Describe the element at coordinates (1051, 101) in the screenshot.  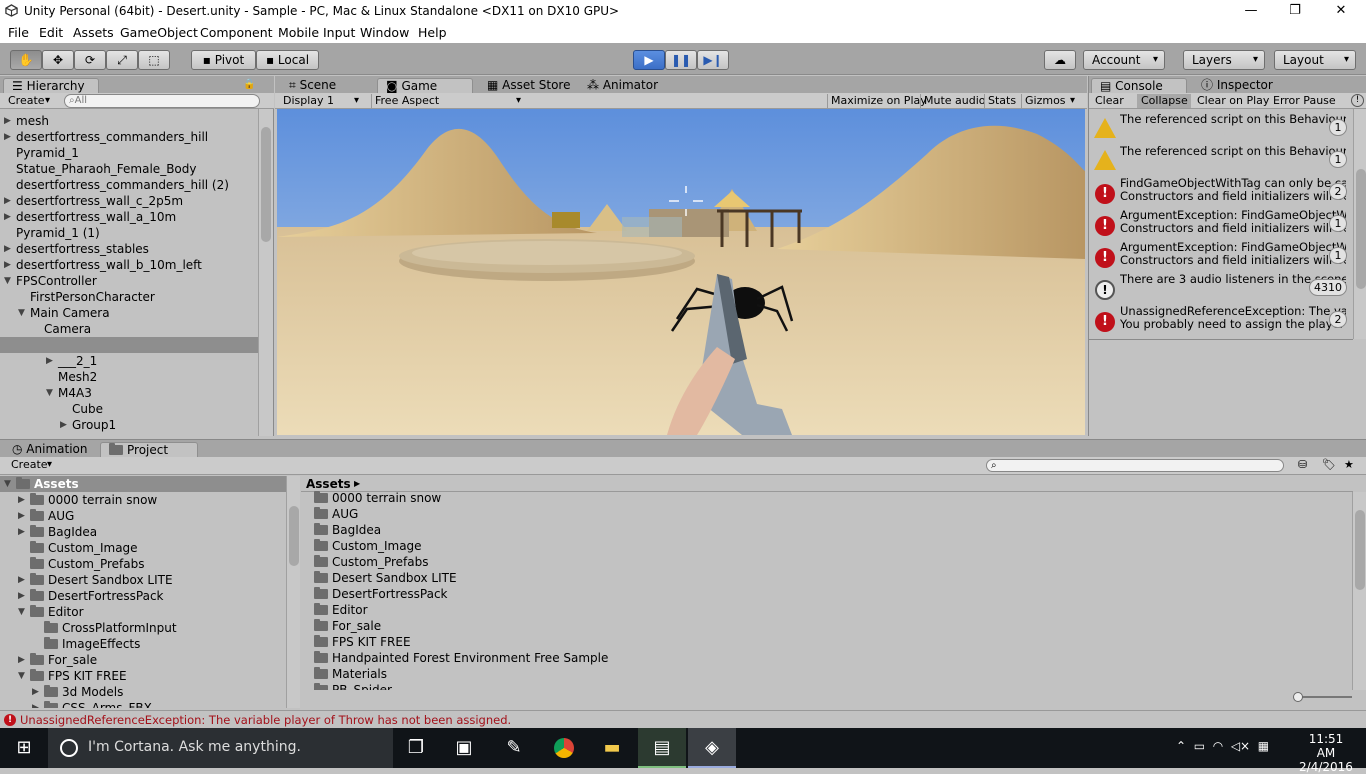
I see `gizmos-dropdown: Gizmos` at that location.